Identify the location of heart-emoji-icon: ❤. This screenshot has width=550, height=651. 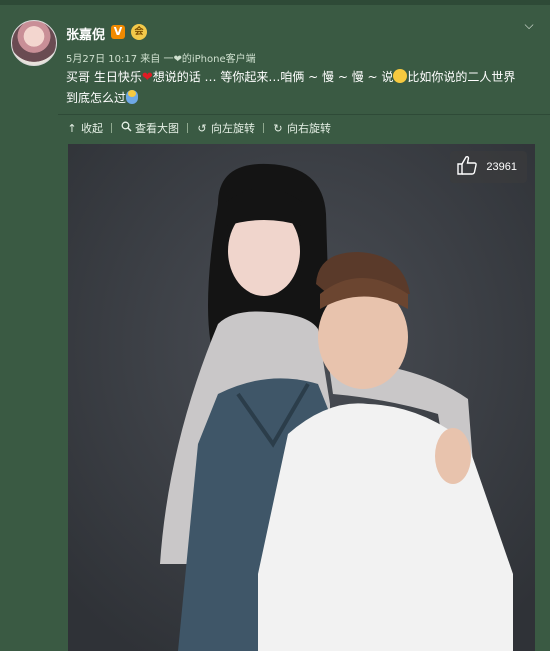
(147, 77).